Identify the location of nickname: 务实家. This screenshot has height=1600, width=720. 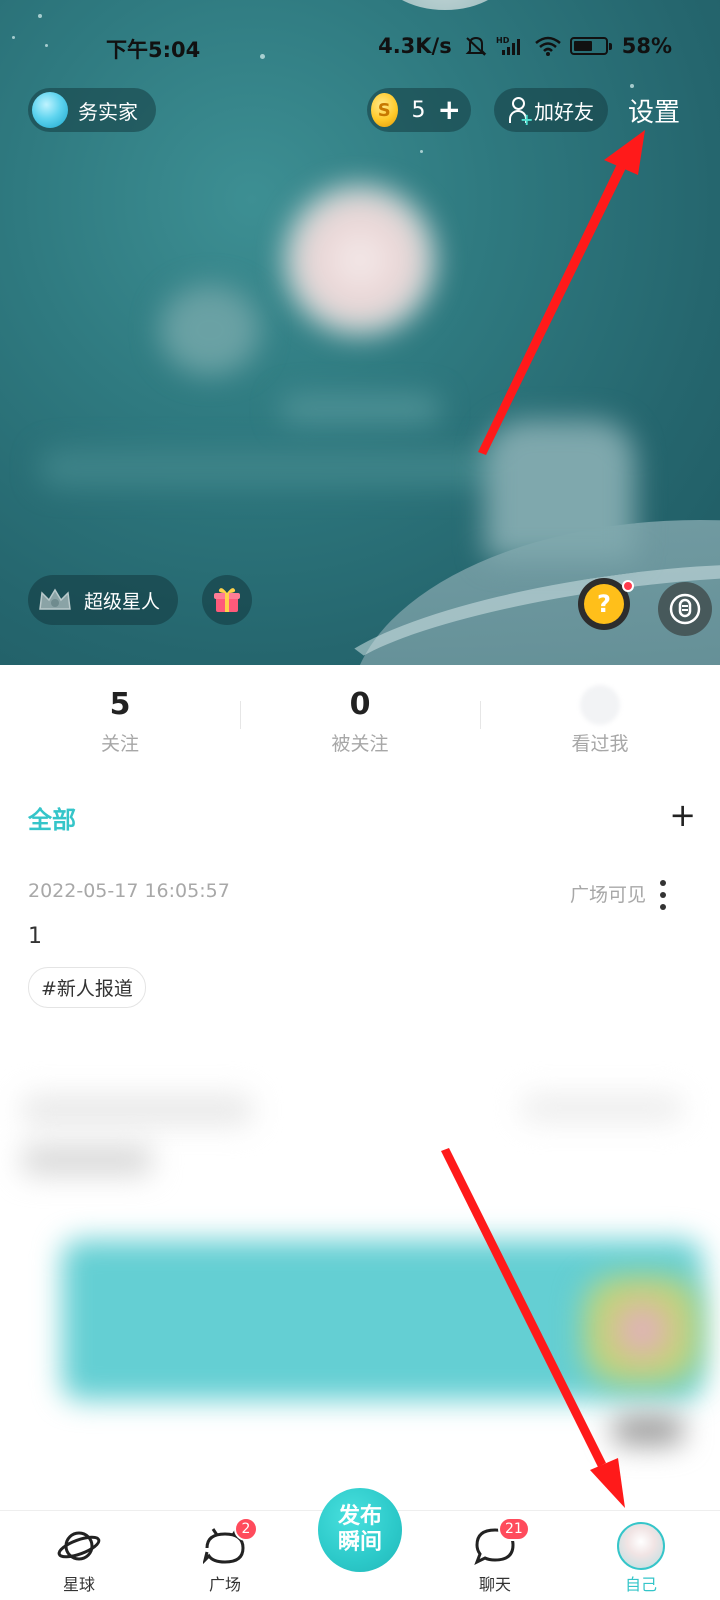
(108, 111).